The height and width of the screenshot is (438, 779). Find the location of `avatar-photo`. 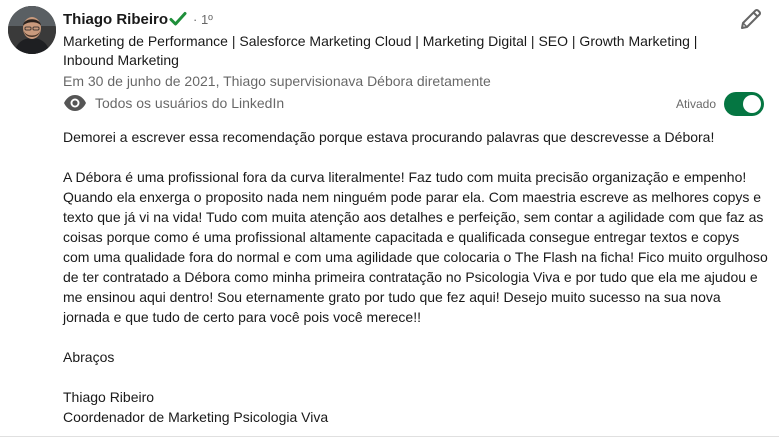

avatar-photo is located at coordinates (32, 30).